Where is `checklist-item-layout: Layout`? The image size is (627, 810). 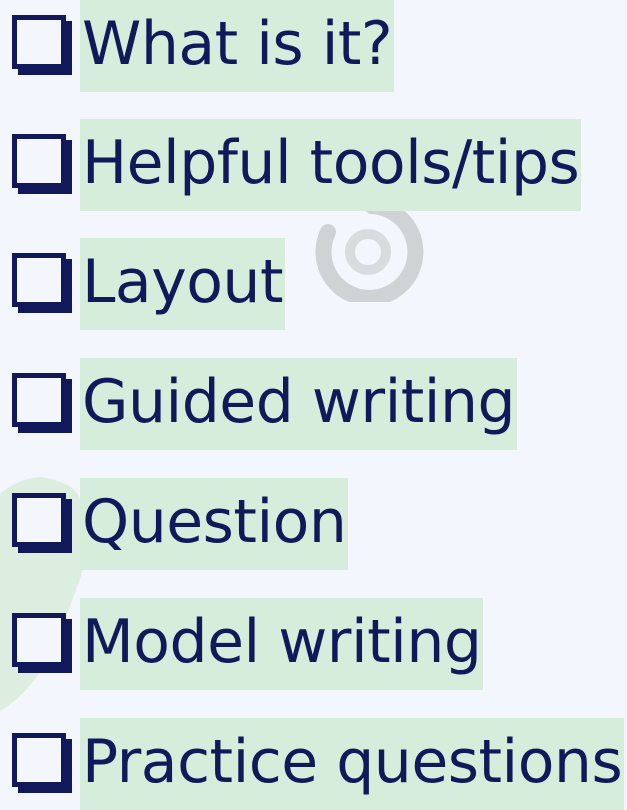 checklist-item-layout: Layout is located at coordinates (148, 284).